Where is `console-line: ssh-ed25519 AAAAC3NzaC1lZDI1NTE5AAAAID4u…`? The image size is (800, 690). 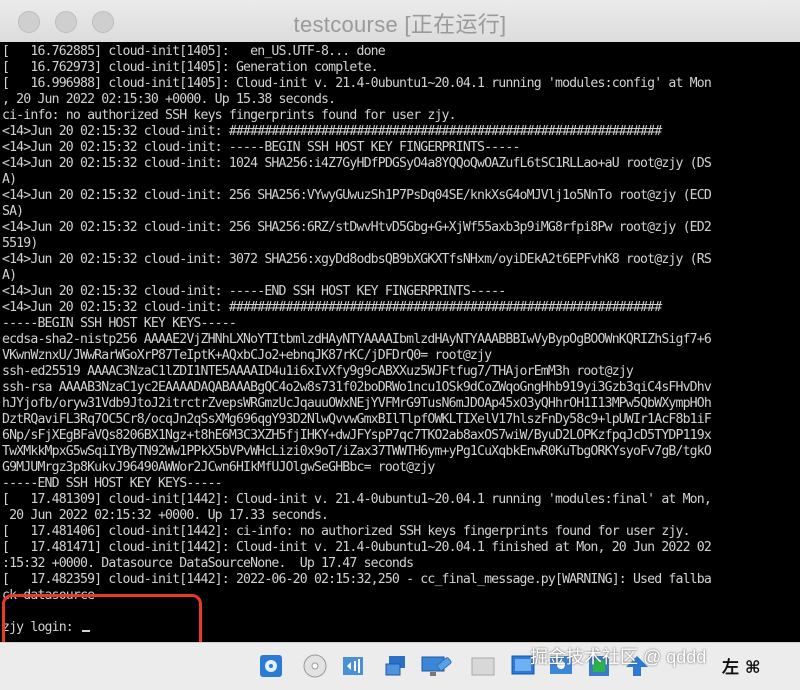 console-line: ssh-ed25519 AAAAC3NzaC1lZDI1NTE5AAAAID4u… is located at coordinates (318, 371).